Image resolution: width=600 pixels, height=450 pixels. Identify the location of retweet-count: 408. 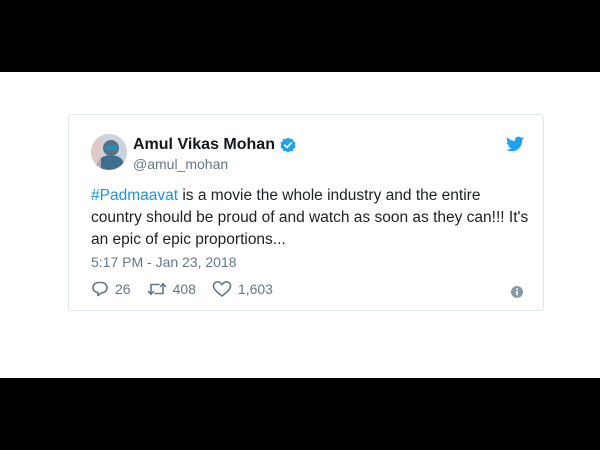
(184, 289).